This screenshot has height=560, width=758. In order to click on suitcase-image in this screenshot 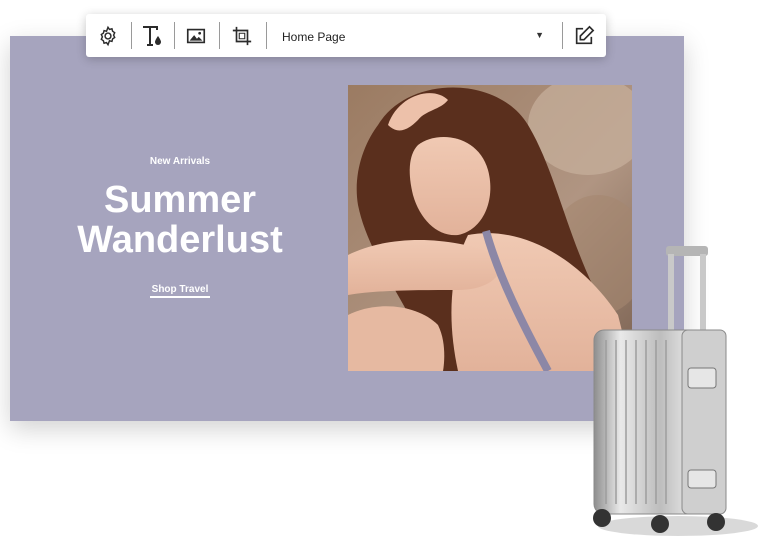, I will do `click(673, 396)`.